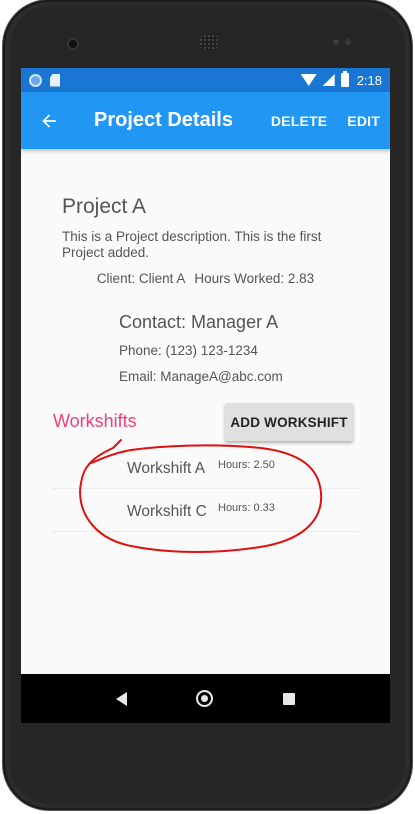 The height and width of the screenshot is (814, 415). Describe the element at coordinates (308, 80) in the screenshot. I see `wifi-icon` at that location.